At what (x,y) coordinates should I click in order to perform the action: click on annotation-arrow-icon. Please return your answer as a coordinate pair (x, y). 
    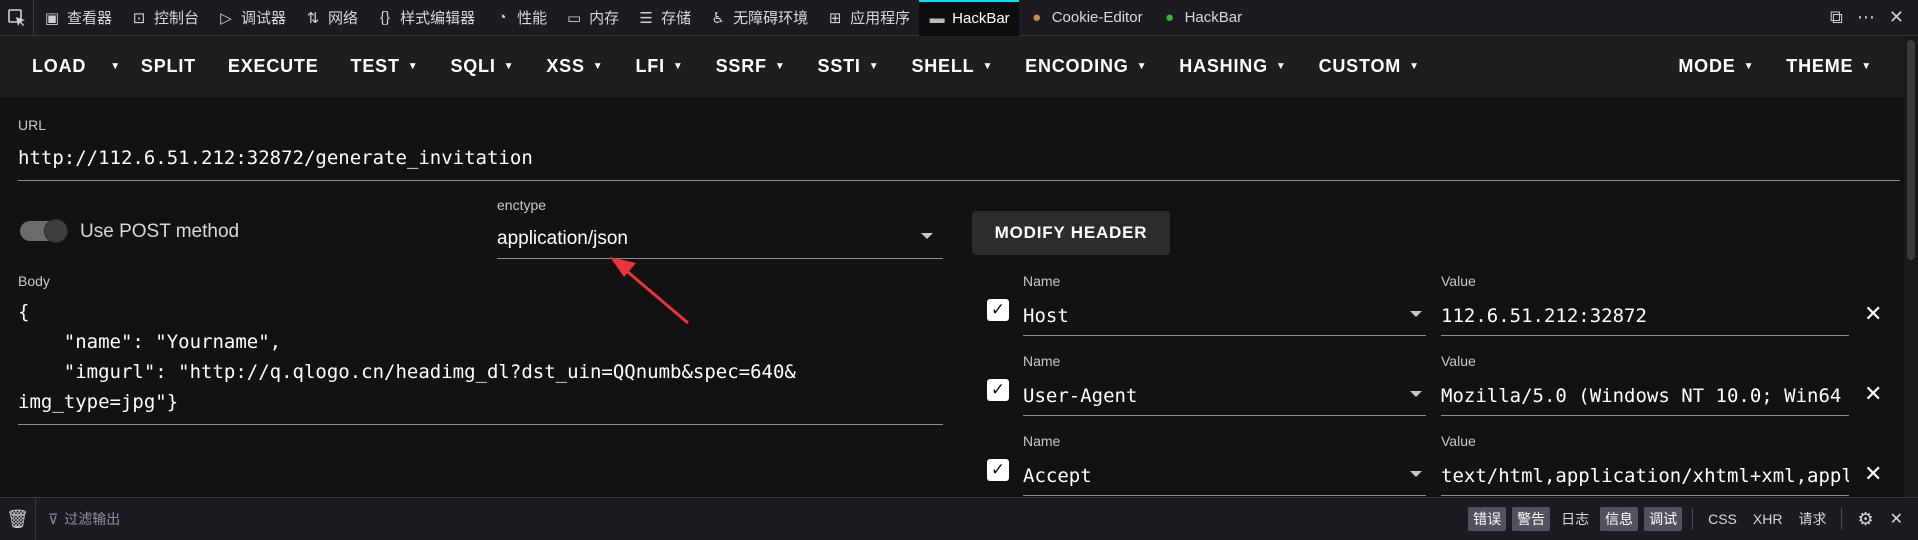
    Looking at the image, I should click on (649, 291).